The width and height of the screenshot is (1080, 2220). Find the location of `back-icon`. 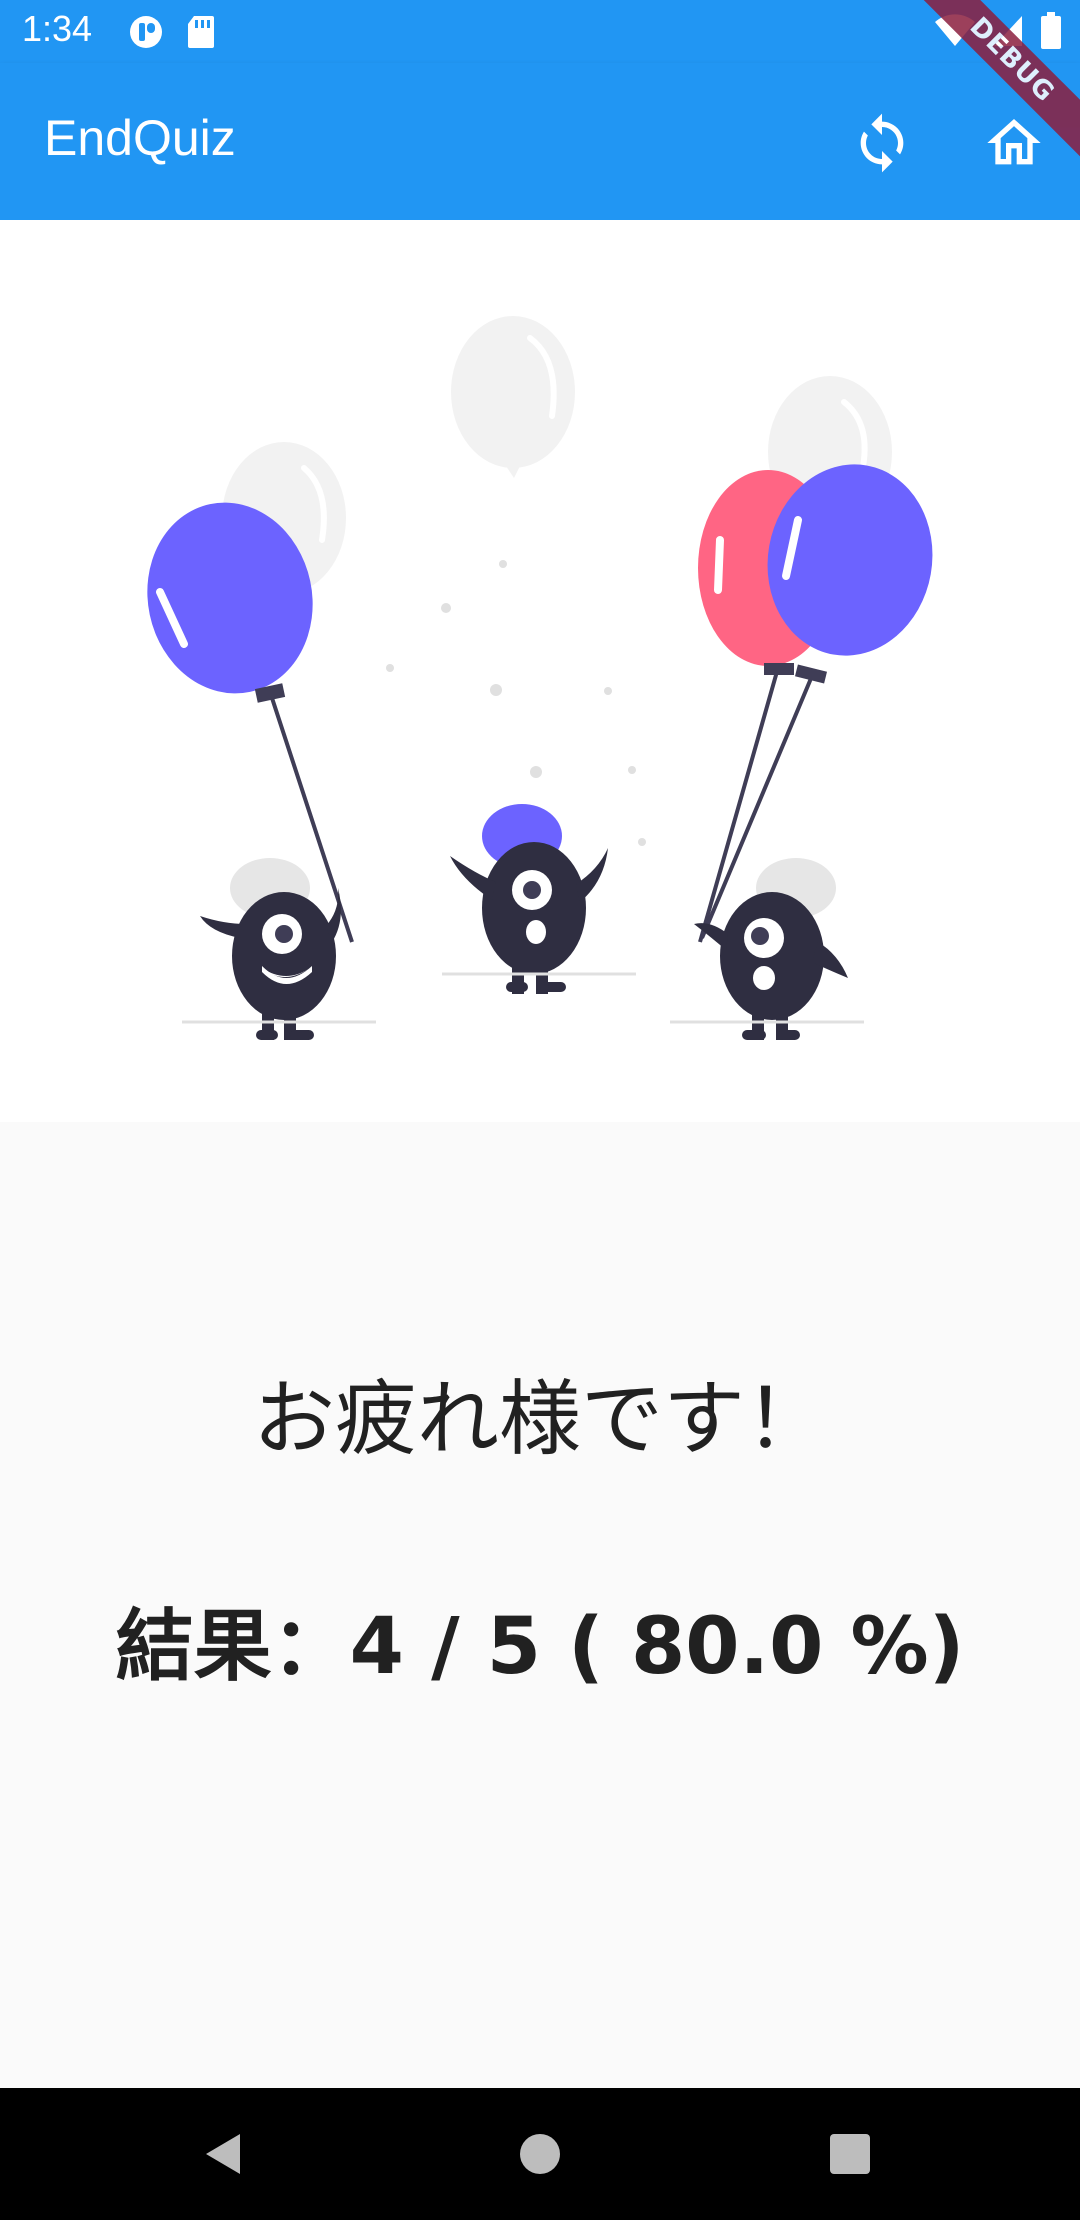

back-icon is located at coordinates (223, 2154).